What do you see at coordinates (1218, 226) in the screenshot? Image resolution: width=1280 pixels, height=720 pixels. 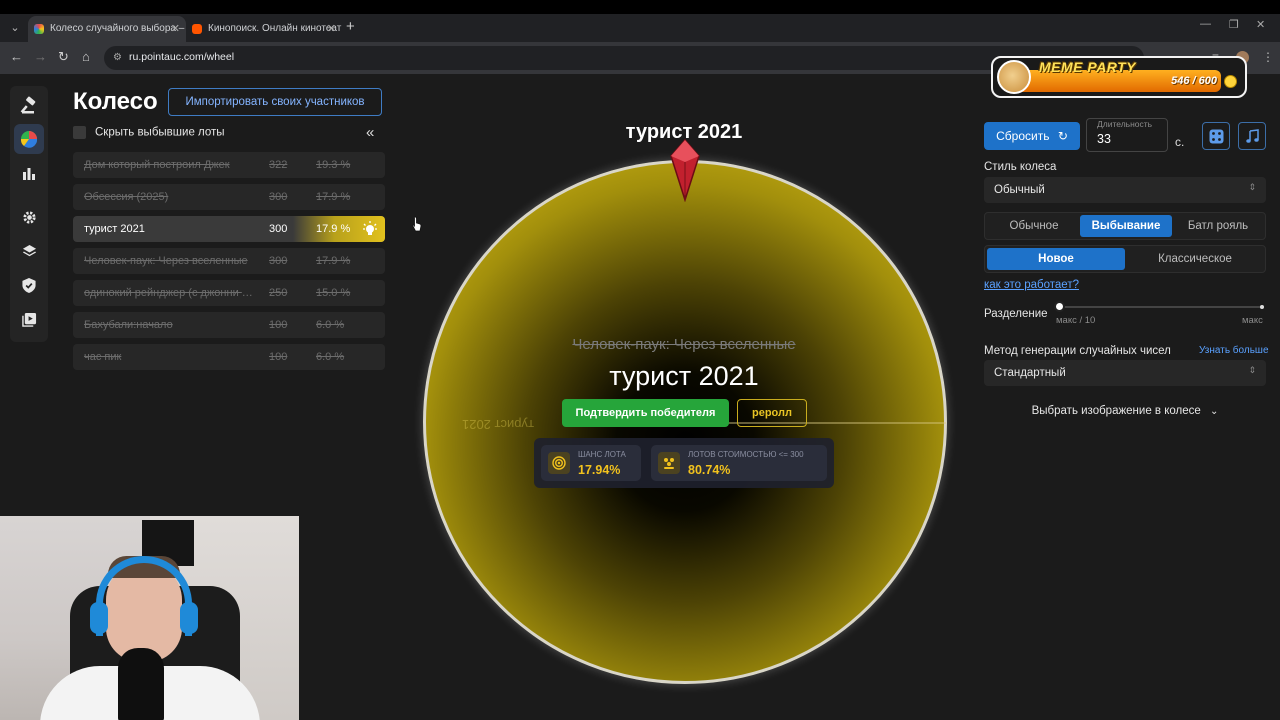 I see `mode-option-battle-royale: Батл рояль` at bounding box center [1218, 226].